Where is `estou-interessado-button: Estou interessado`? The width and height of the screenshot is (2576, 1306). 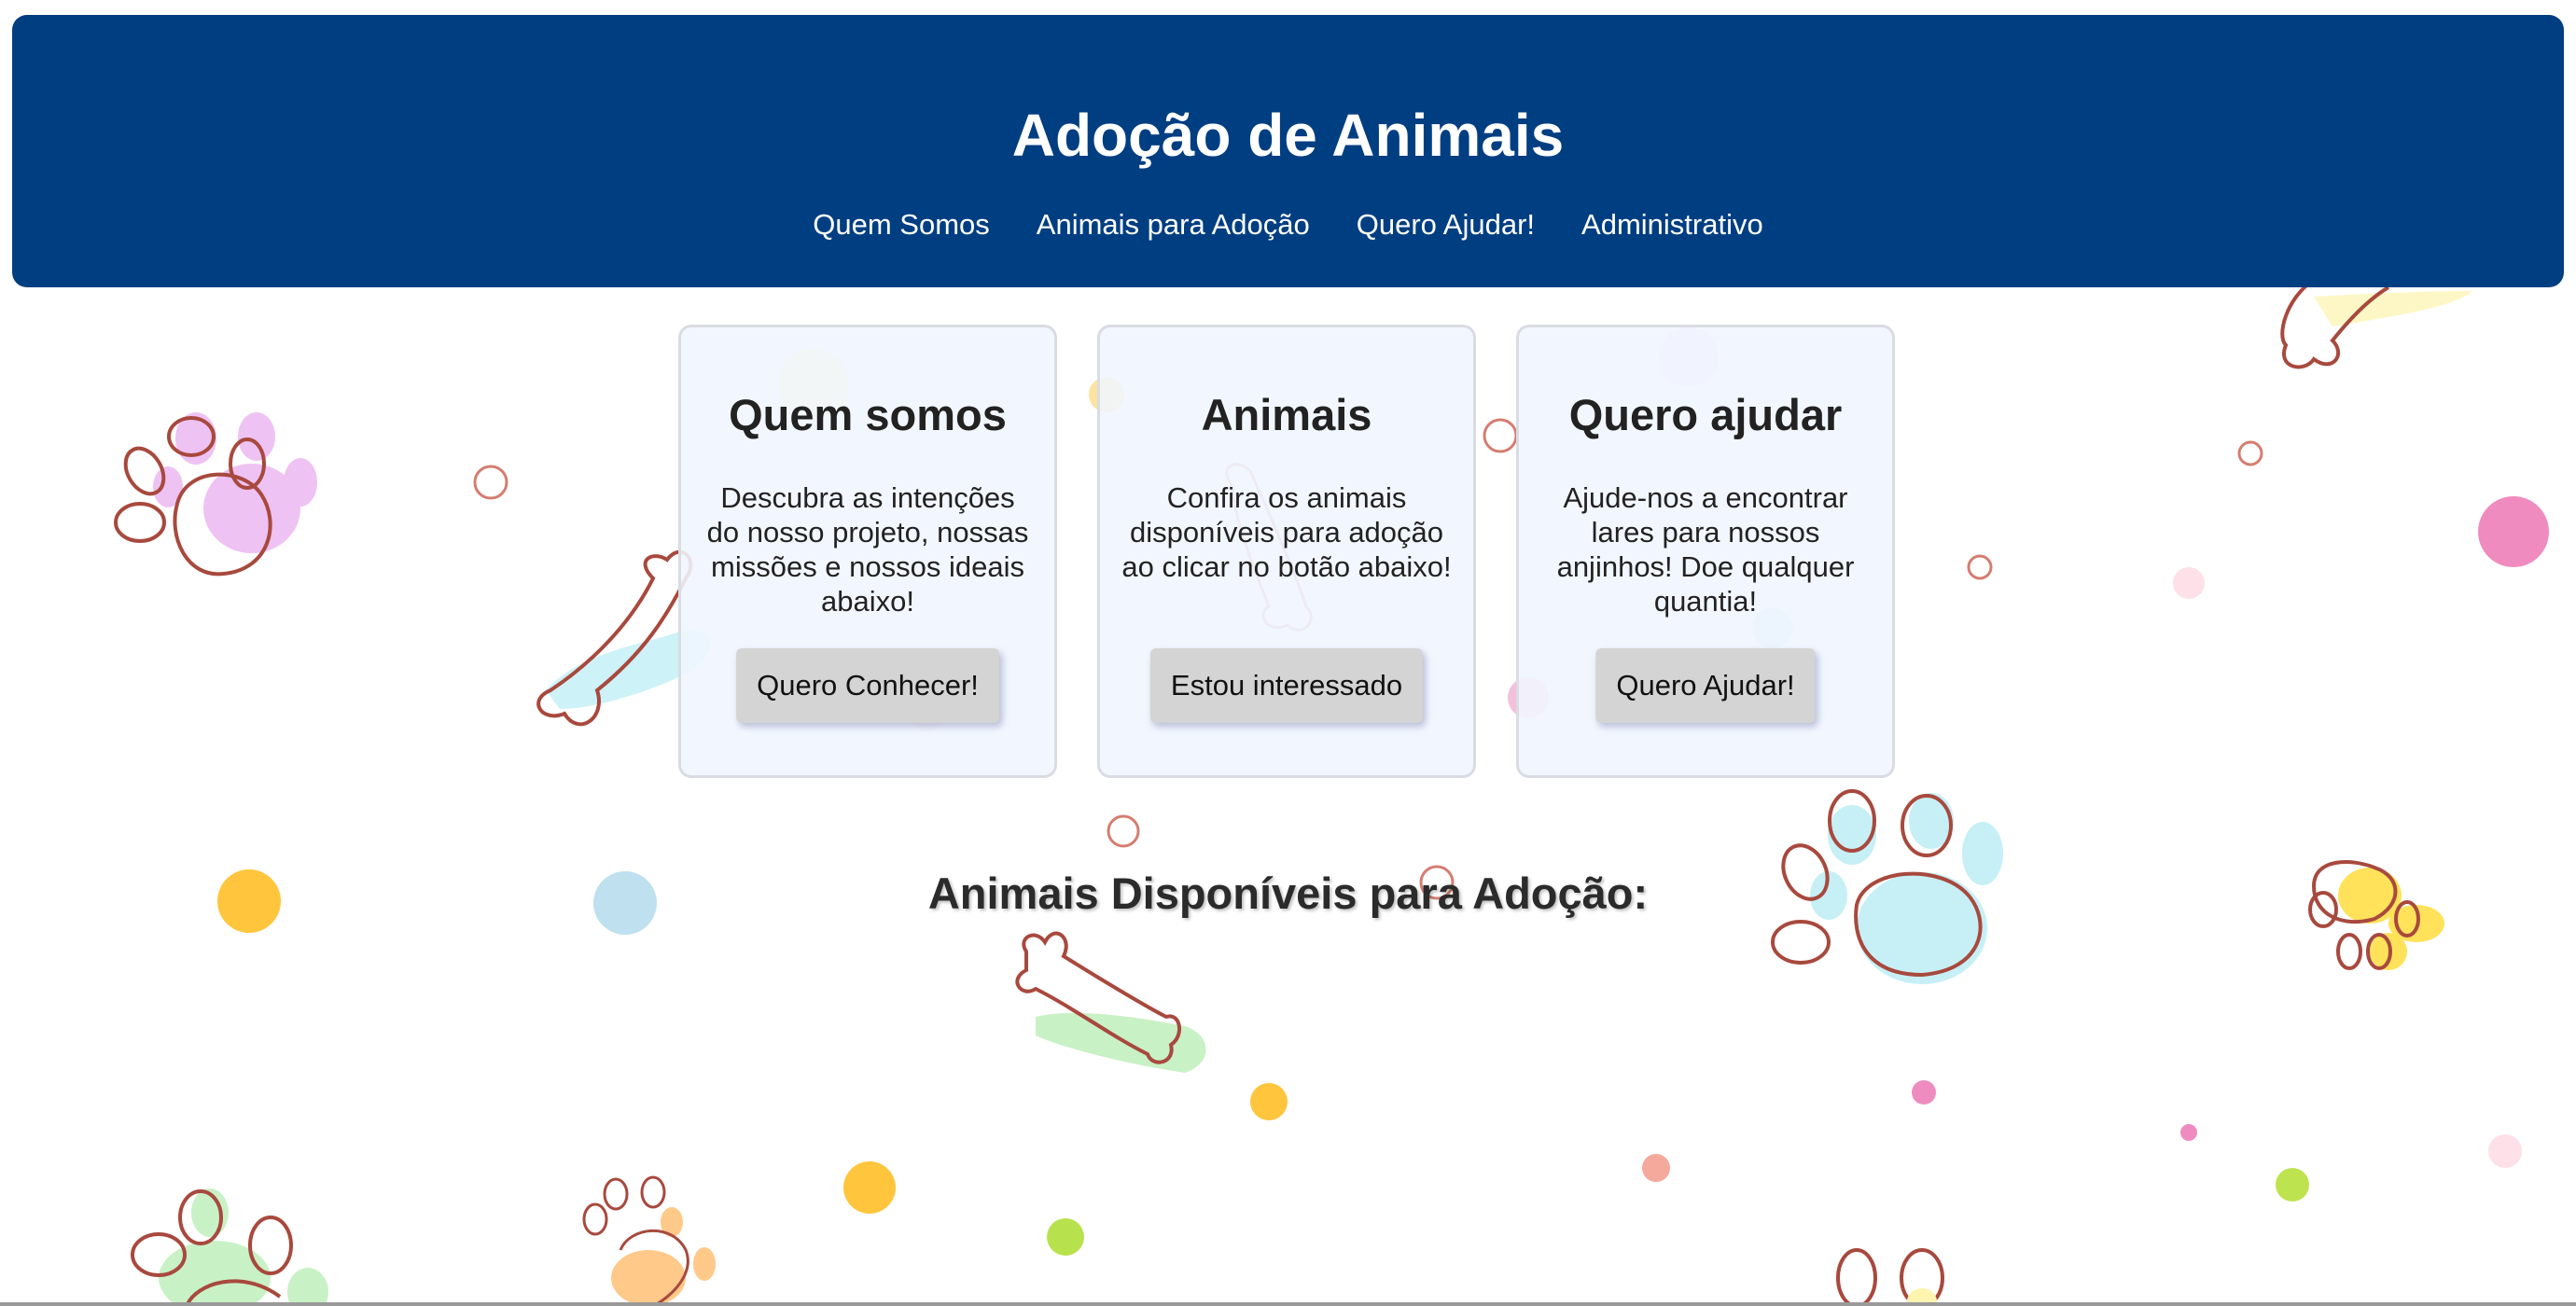 estou-interessado-button: Estou interessado is located at coordinates (1286, 685).